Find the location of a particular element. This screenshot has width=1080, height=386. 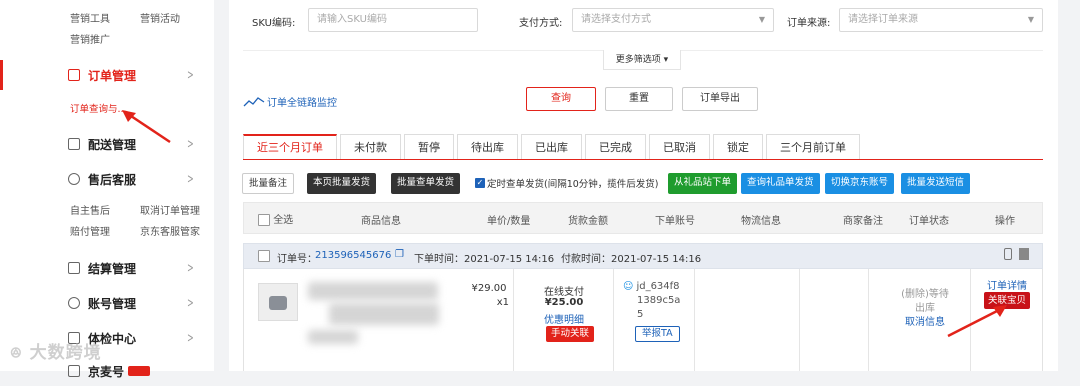

sidebar-link-self-after-sales: 自主售后 is located at coordinates (105, 209).